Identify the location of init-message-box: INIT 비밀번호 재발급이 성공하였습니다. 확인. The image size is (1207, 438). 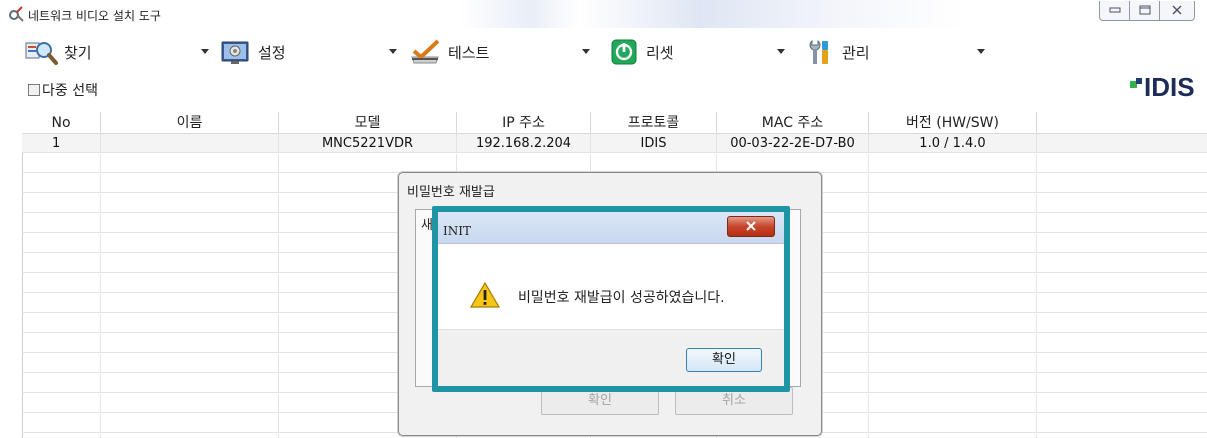
(611, 299).